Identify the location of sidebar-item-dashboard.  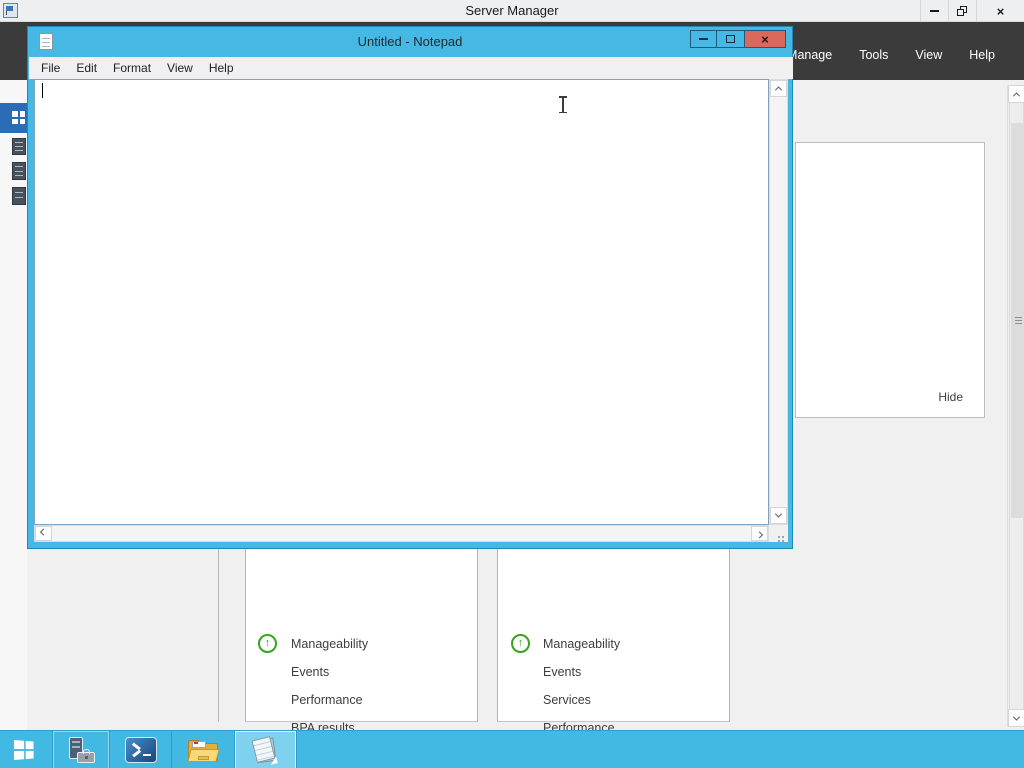
(13, 118).